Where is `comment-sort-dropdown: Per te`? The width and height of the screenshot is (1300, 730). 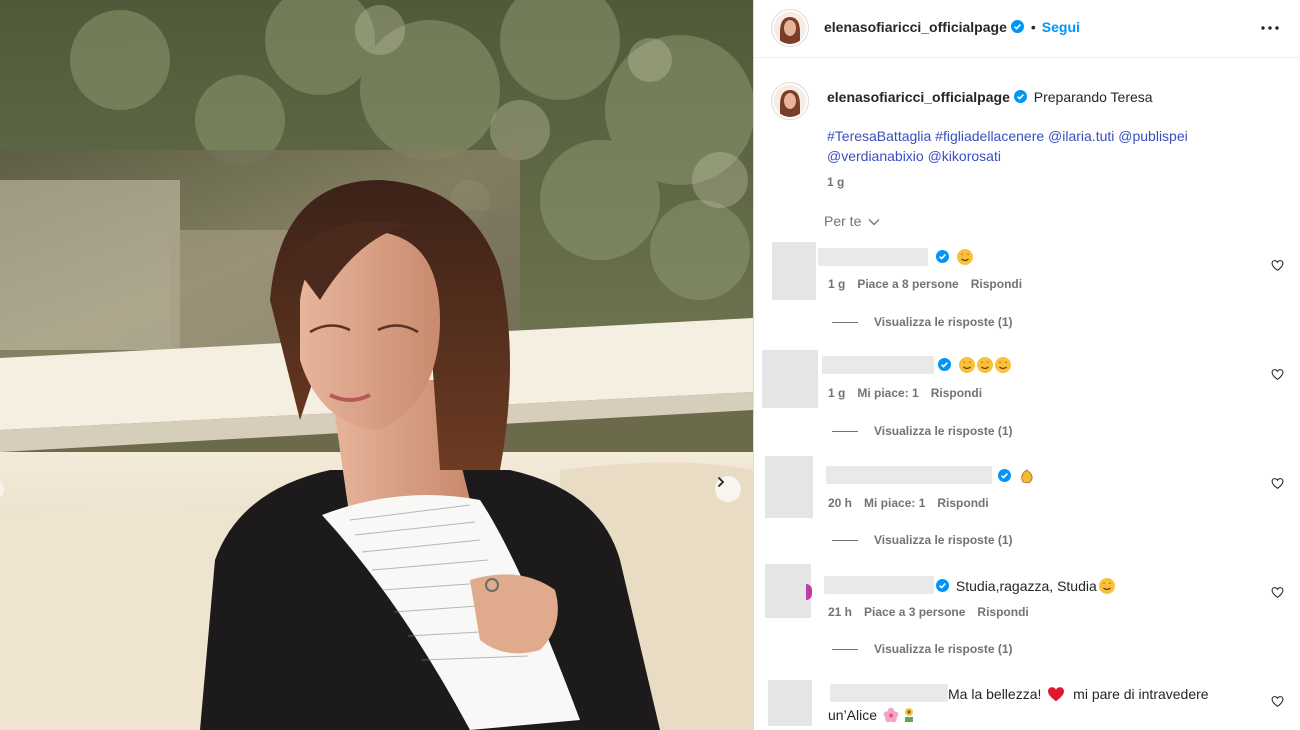
comment-sort-dropdown: Per te is located at coordinates (852, 221).